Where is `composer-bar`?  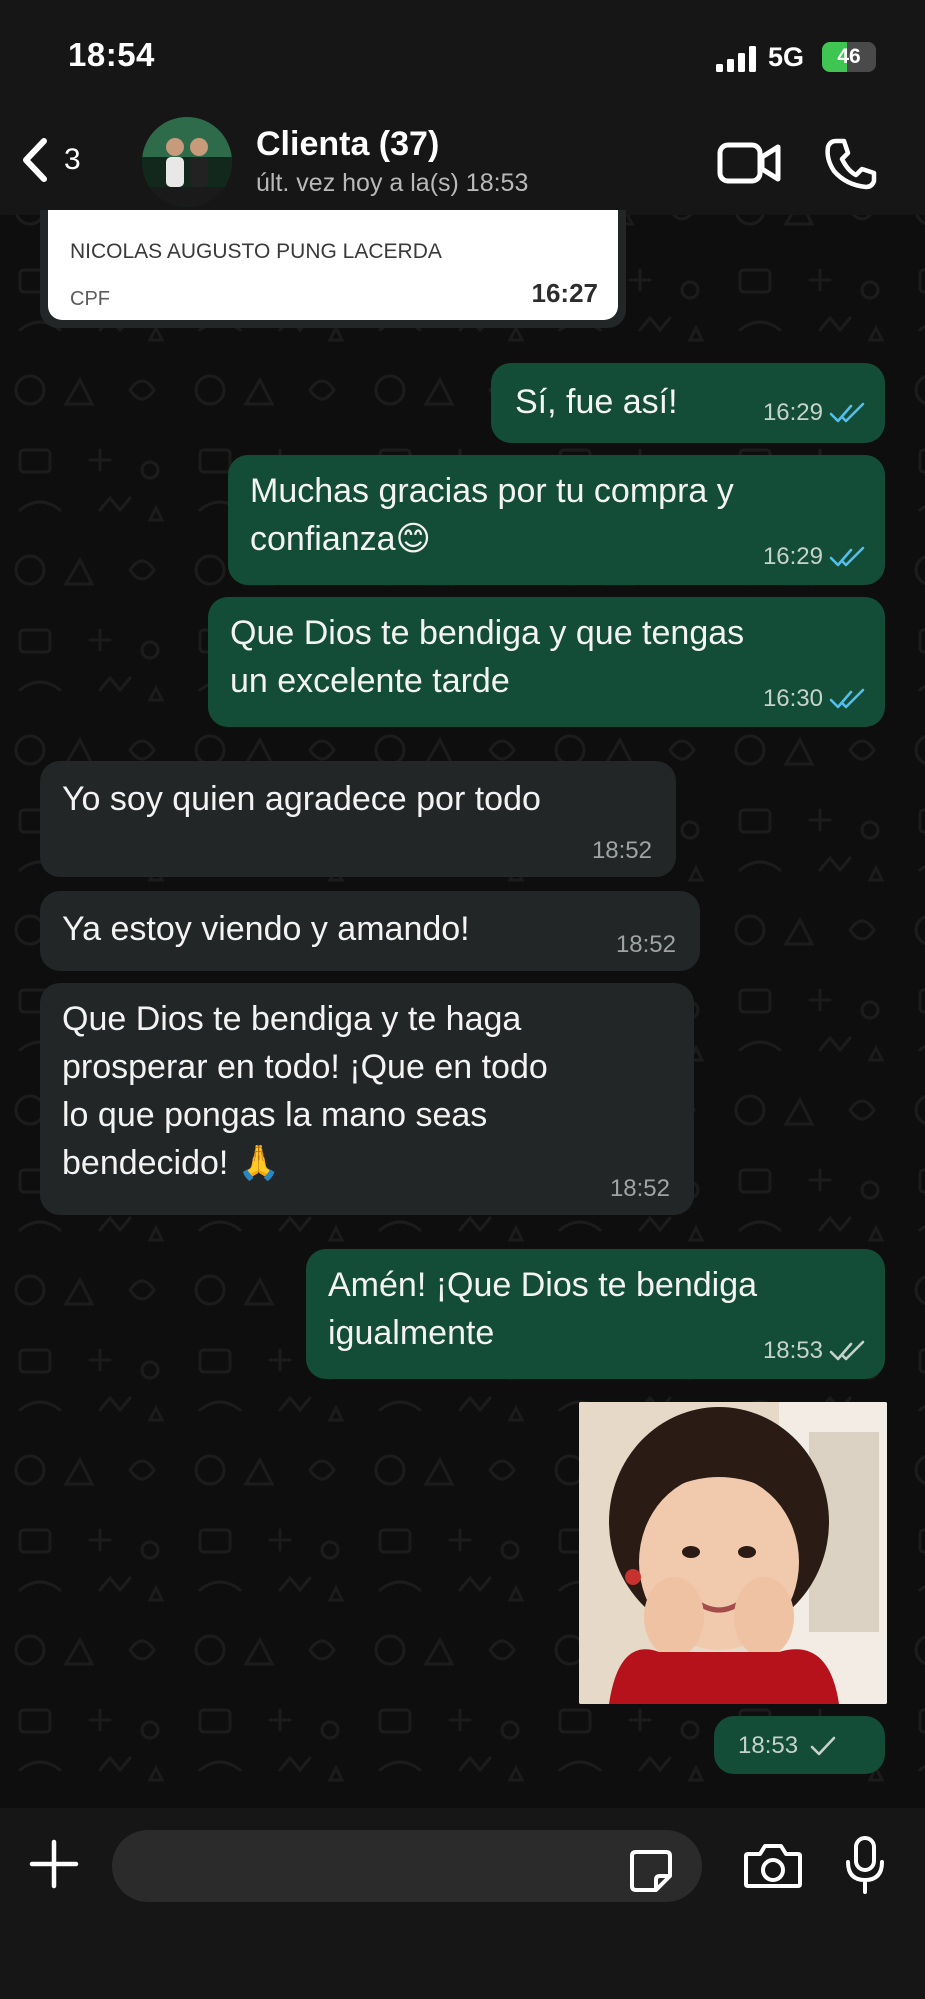 composer-bar is located at coordinates (462, 1903).